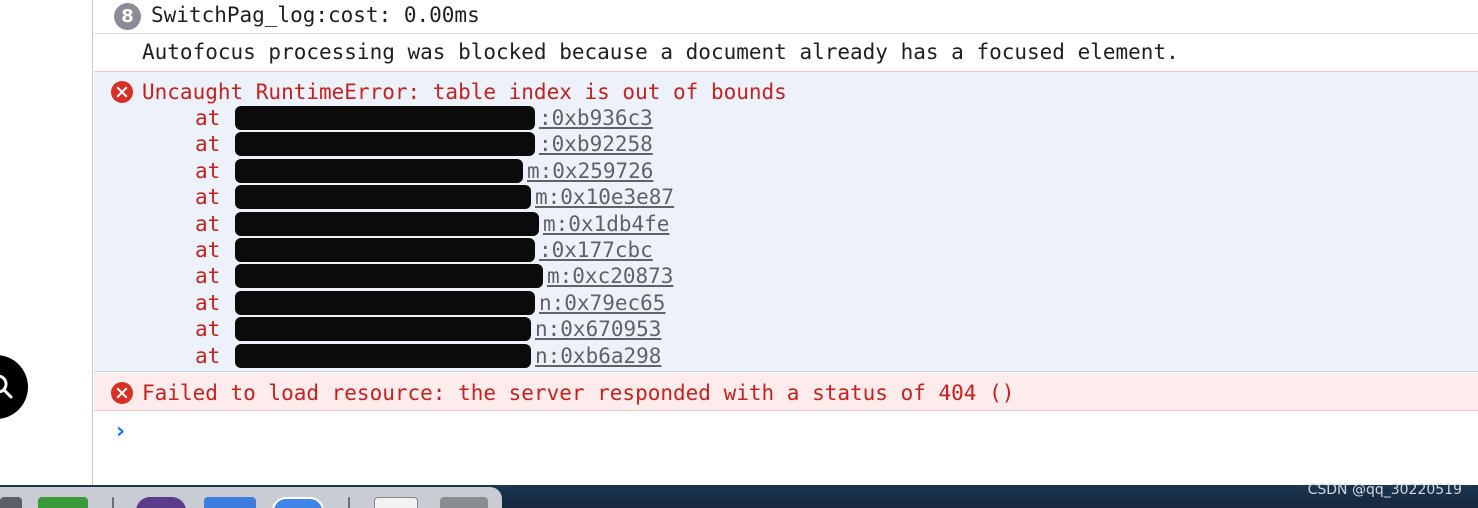 The height and width of the screenshot is (508, 1478). I want to click on stack-frame: at m:0xc20873, so click(434, 276).